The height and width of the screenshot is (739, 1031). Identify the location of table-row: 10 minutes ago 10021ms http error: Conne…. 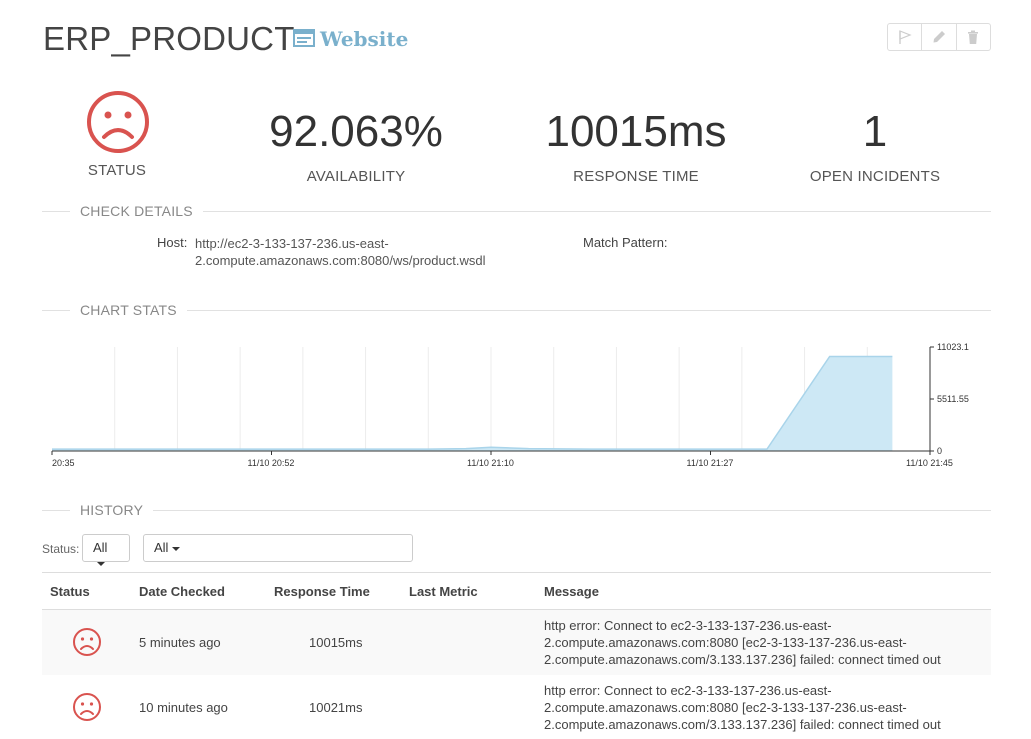
(516, 707).